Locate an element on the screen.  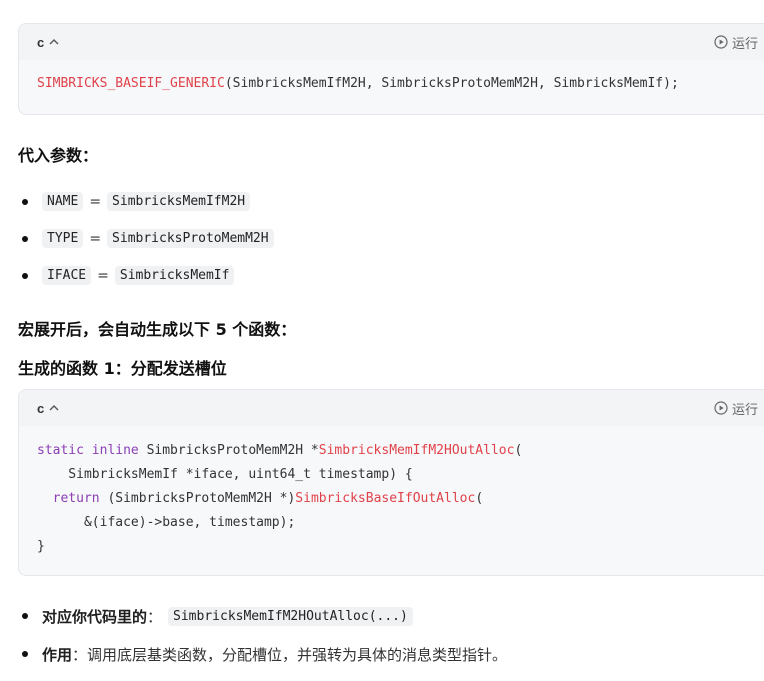
expand-heading: 宏展开后，会自动生成以下 5 个函数： is located at coordinates (157, 329).